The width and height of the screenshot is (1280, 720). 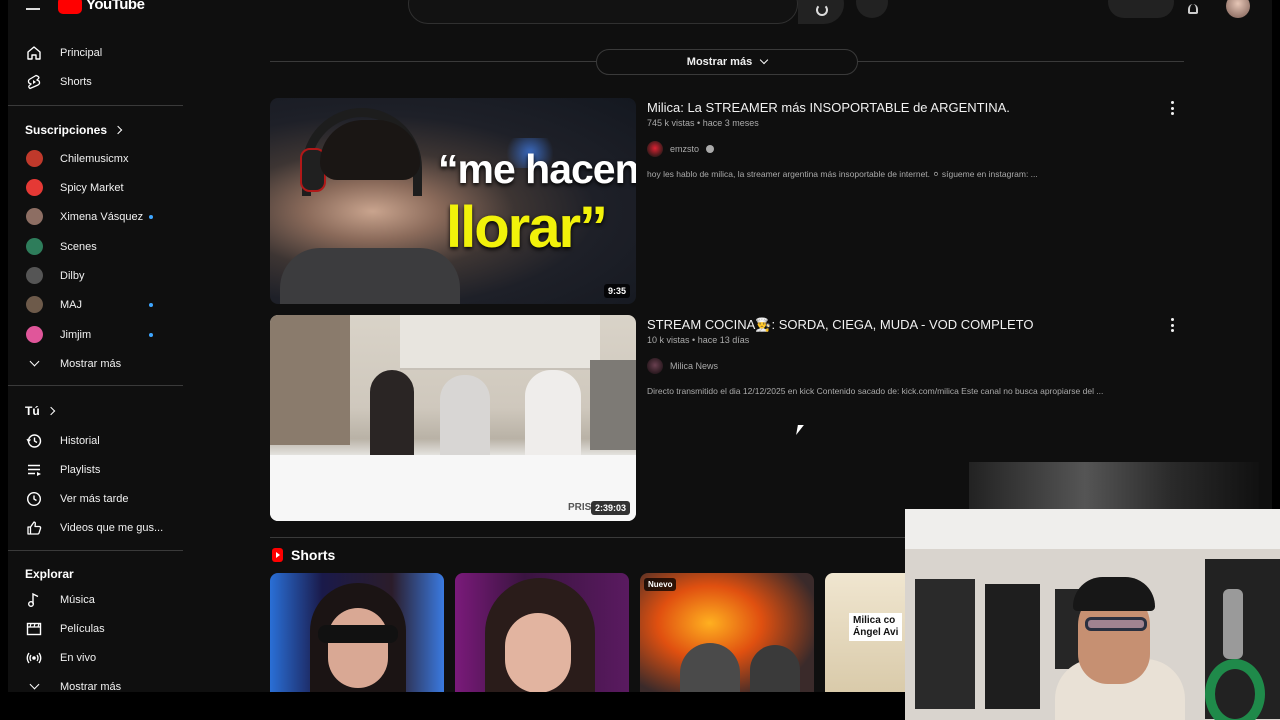 What do you see at coordinates (34, 600) in the screenshot?
I see `music-icon` at bounding box center [34, 600].